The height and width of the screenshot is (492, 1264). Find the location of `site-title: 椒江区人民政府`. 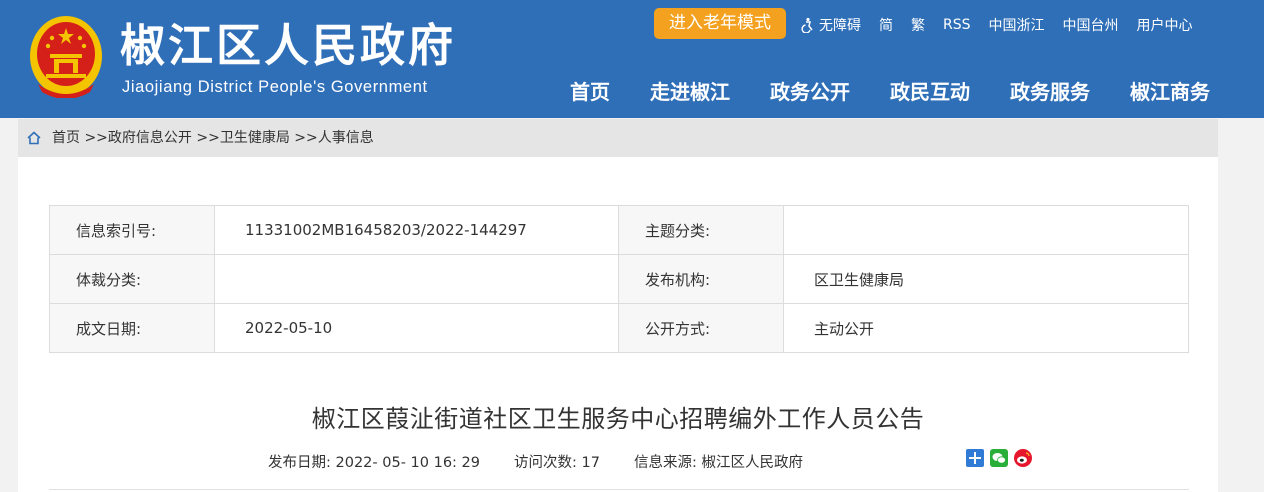

site-title: 椒江区人民政府 is located at coordinates (288, 46).